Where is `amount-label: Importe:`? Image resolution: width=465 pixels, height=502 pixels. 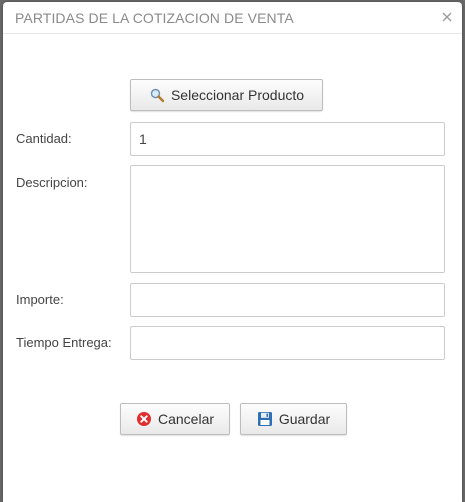
amount-label: Importe: is located at coordinates (40, 299).